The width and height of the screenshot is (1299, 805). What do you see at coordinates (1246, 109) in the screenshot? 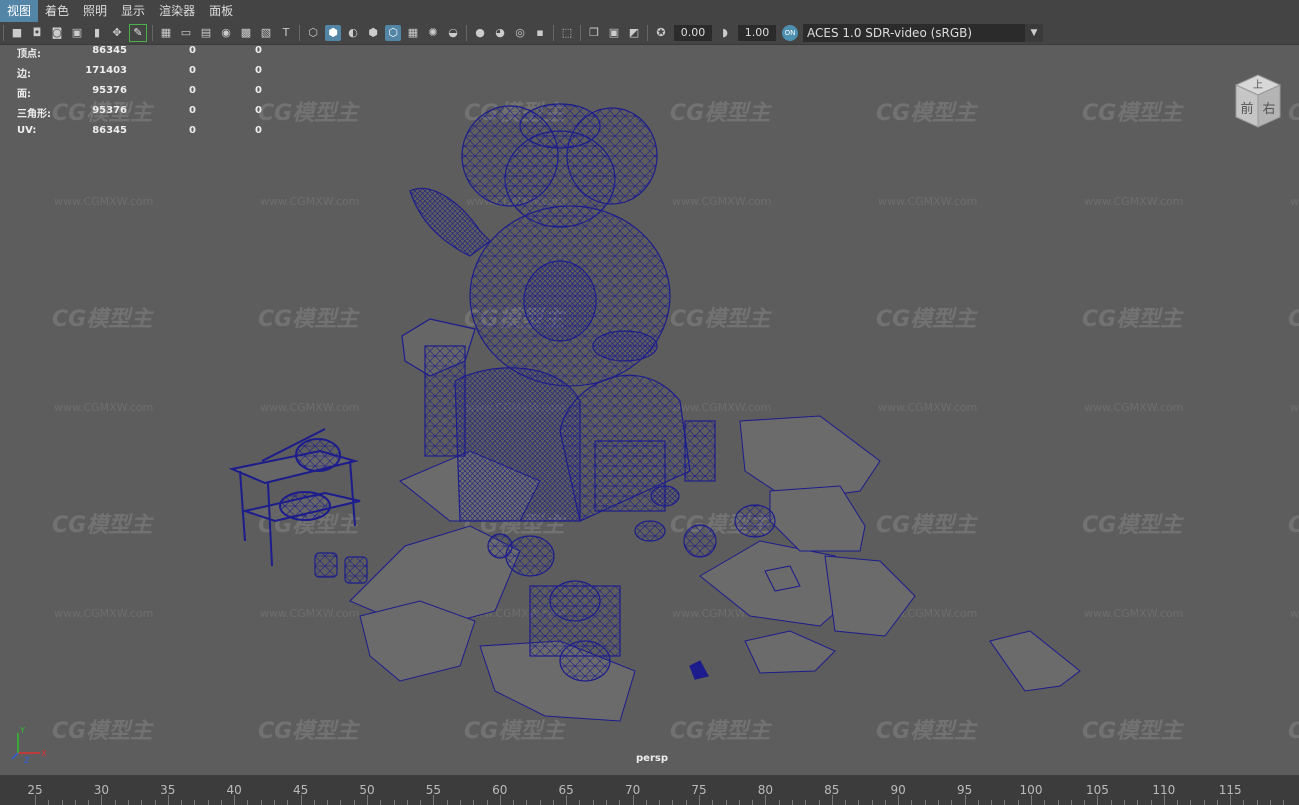
I see `view-cube-front-label: 前` at bounding box center [1246, 109].